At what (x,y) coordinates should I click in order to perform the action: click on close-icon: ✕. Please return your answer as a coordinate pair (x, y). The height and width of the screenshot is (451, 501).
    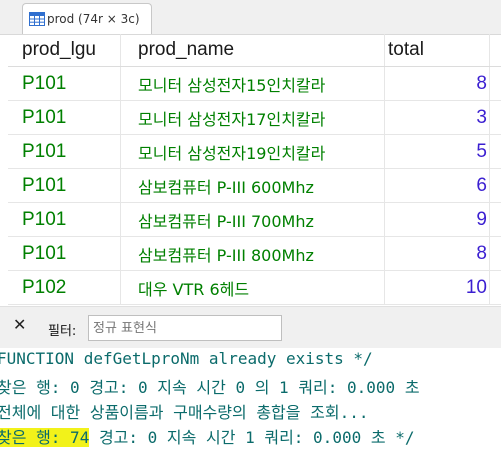
    Looking at the image, I should click on (20, 325).